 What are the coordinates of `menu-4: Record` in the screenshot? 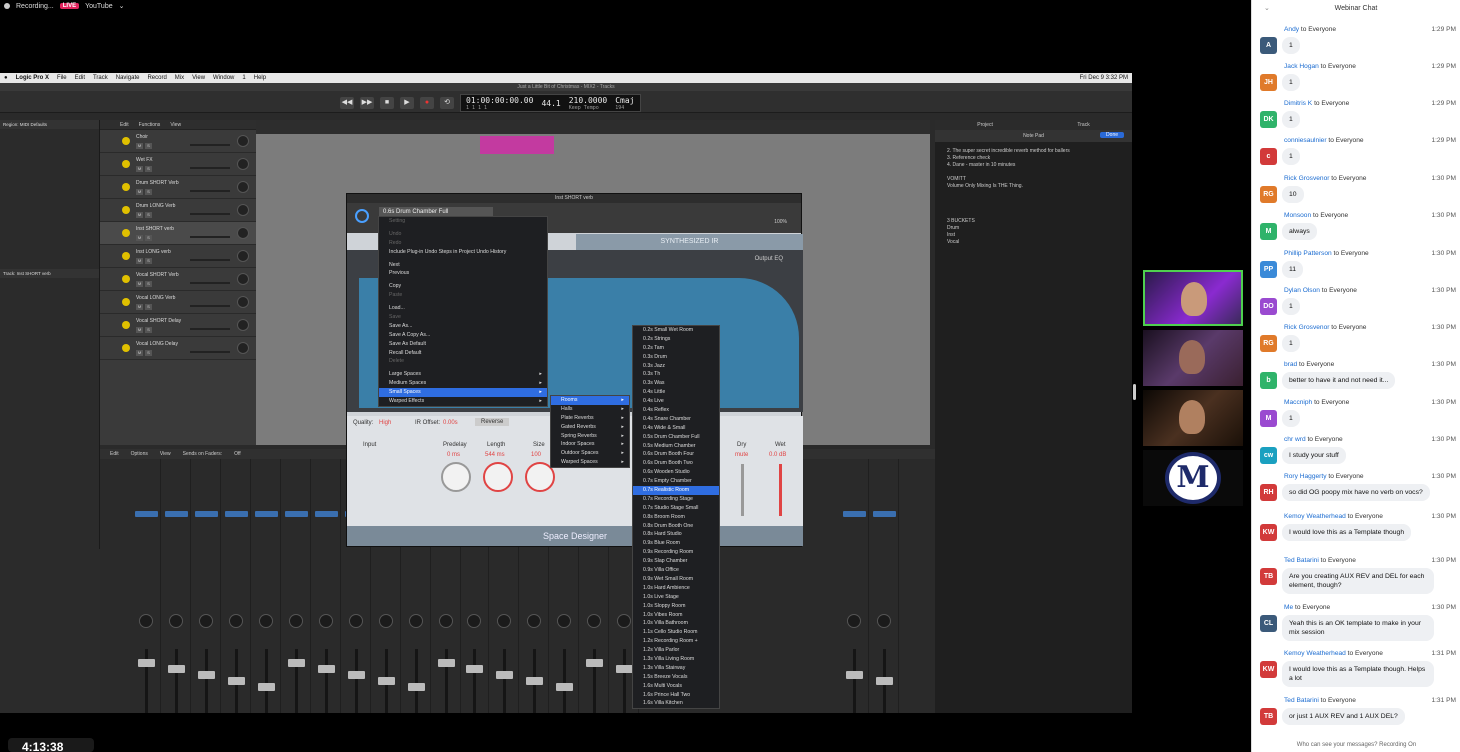 It's located at (156, 78).